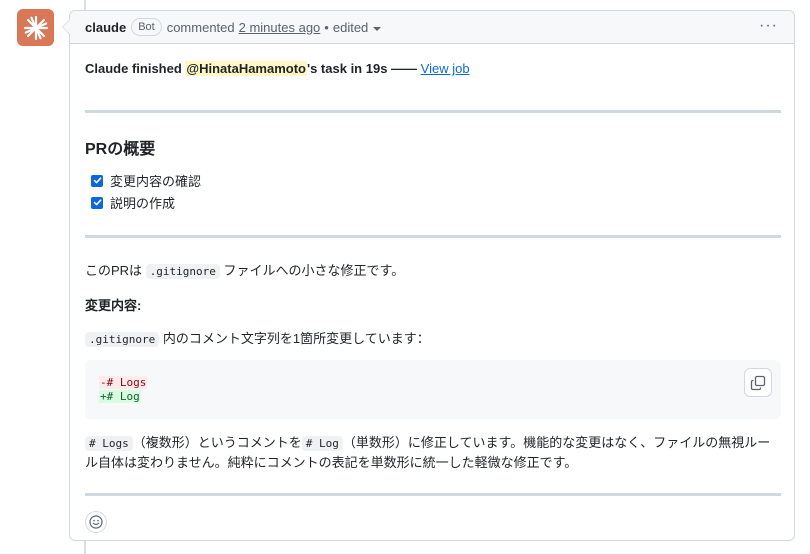 This screenshot has width=810, height=554. What do you see at coordinates (123, 382) in the screenshot?
I see `diff-removed-line: -# Logs` at bounding box center [123, 382].